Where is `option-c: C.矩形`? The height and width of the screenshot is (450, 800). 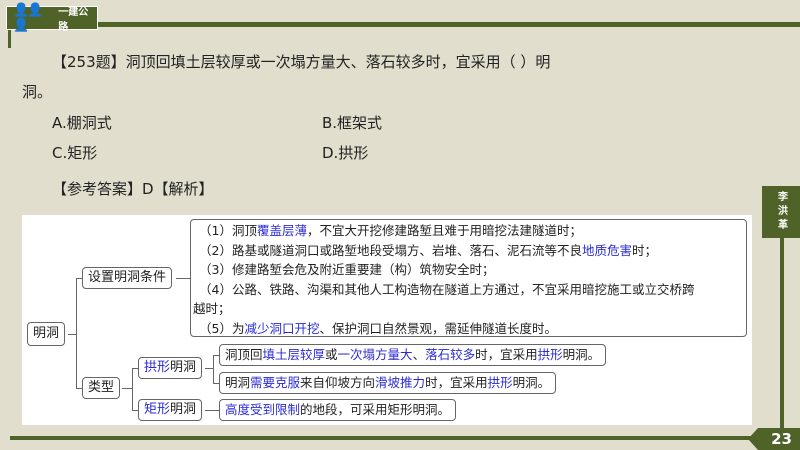 option-c: C.矩形 is located at coordinates (75, 153).